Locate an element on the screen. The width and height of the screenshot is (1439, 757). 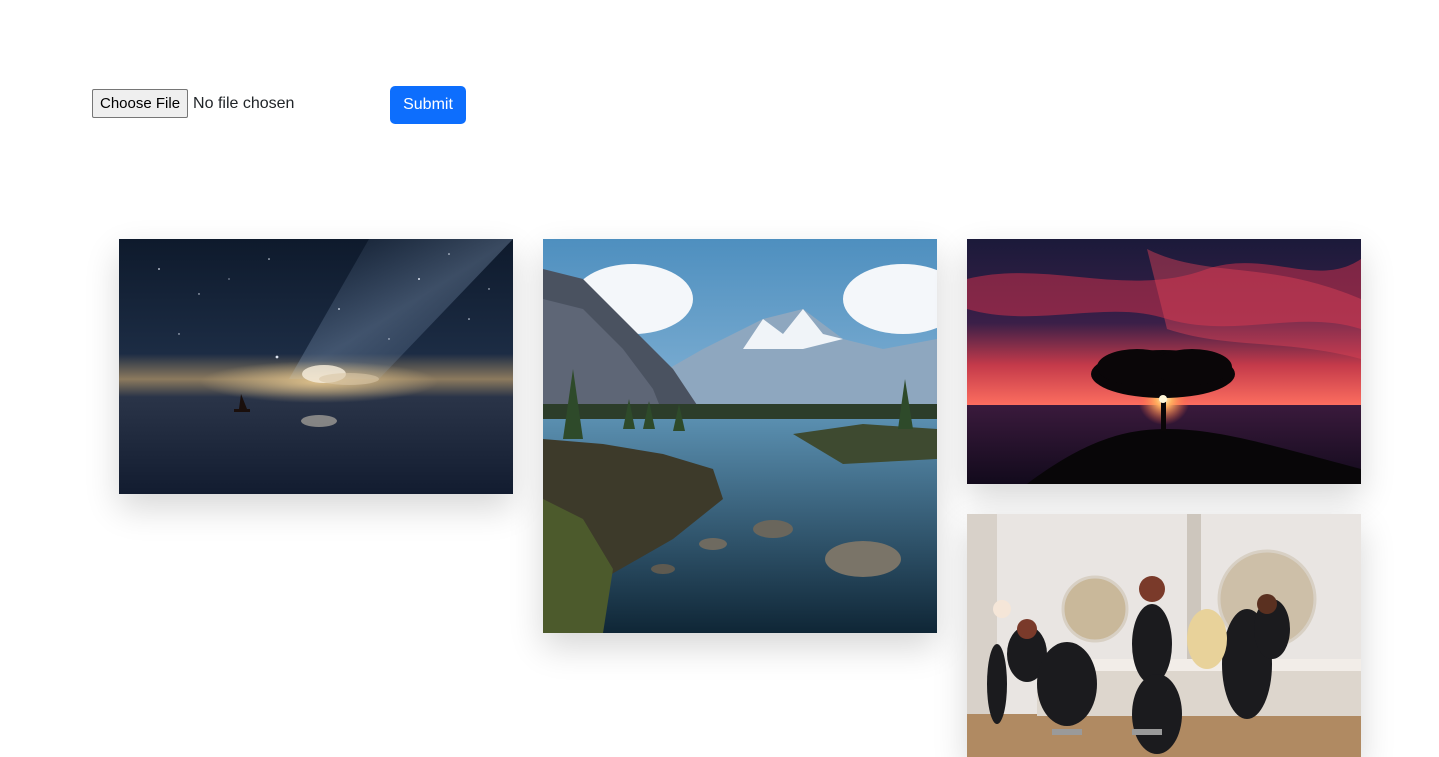
red-sky-tree-sunset-image is located at coordinates (1164, 361).